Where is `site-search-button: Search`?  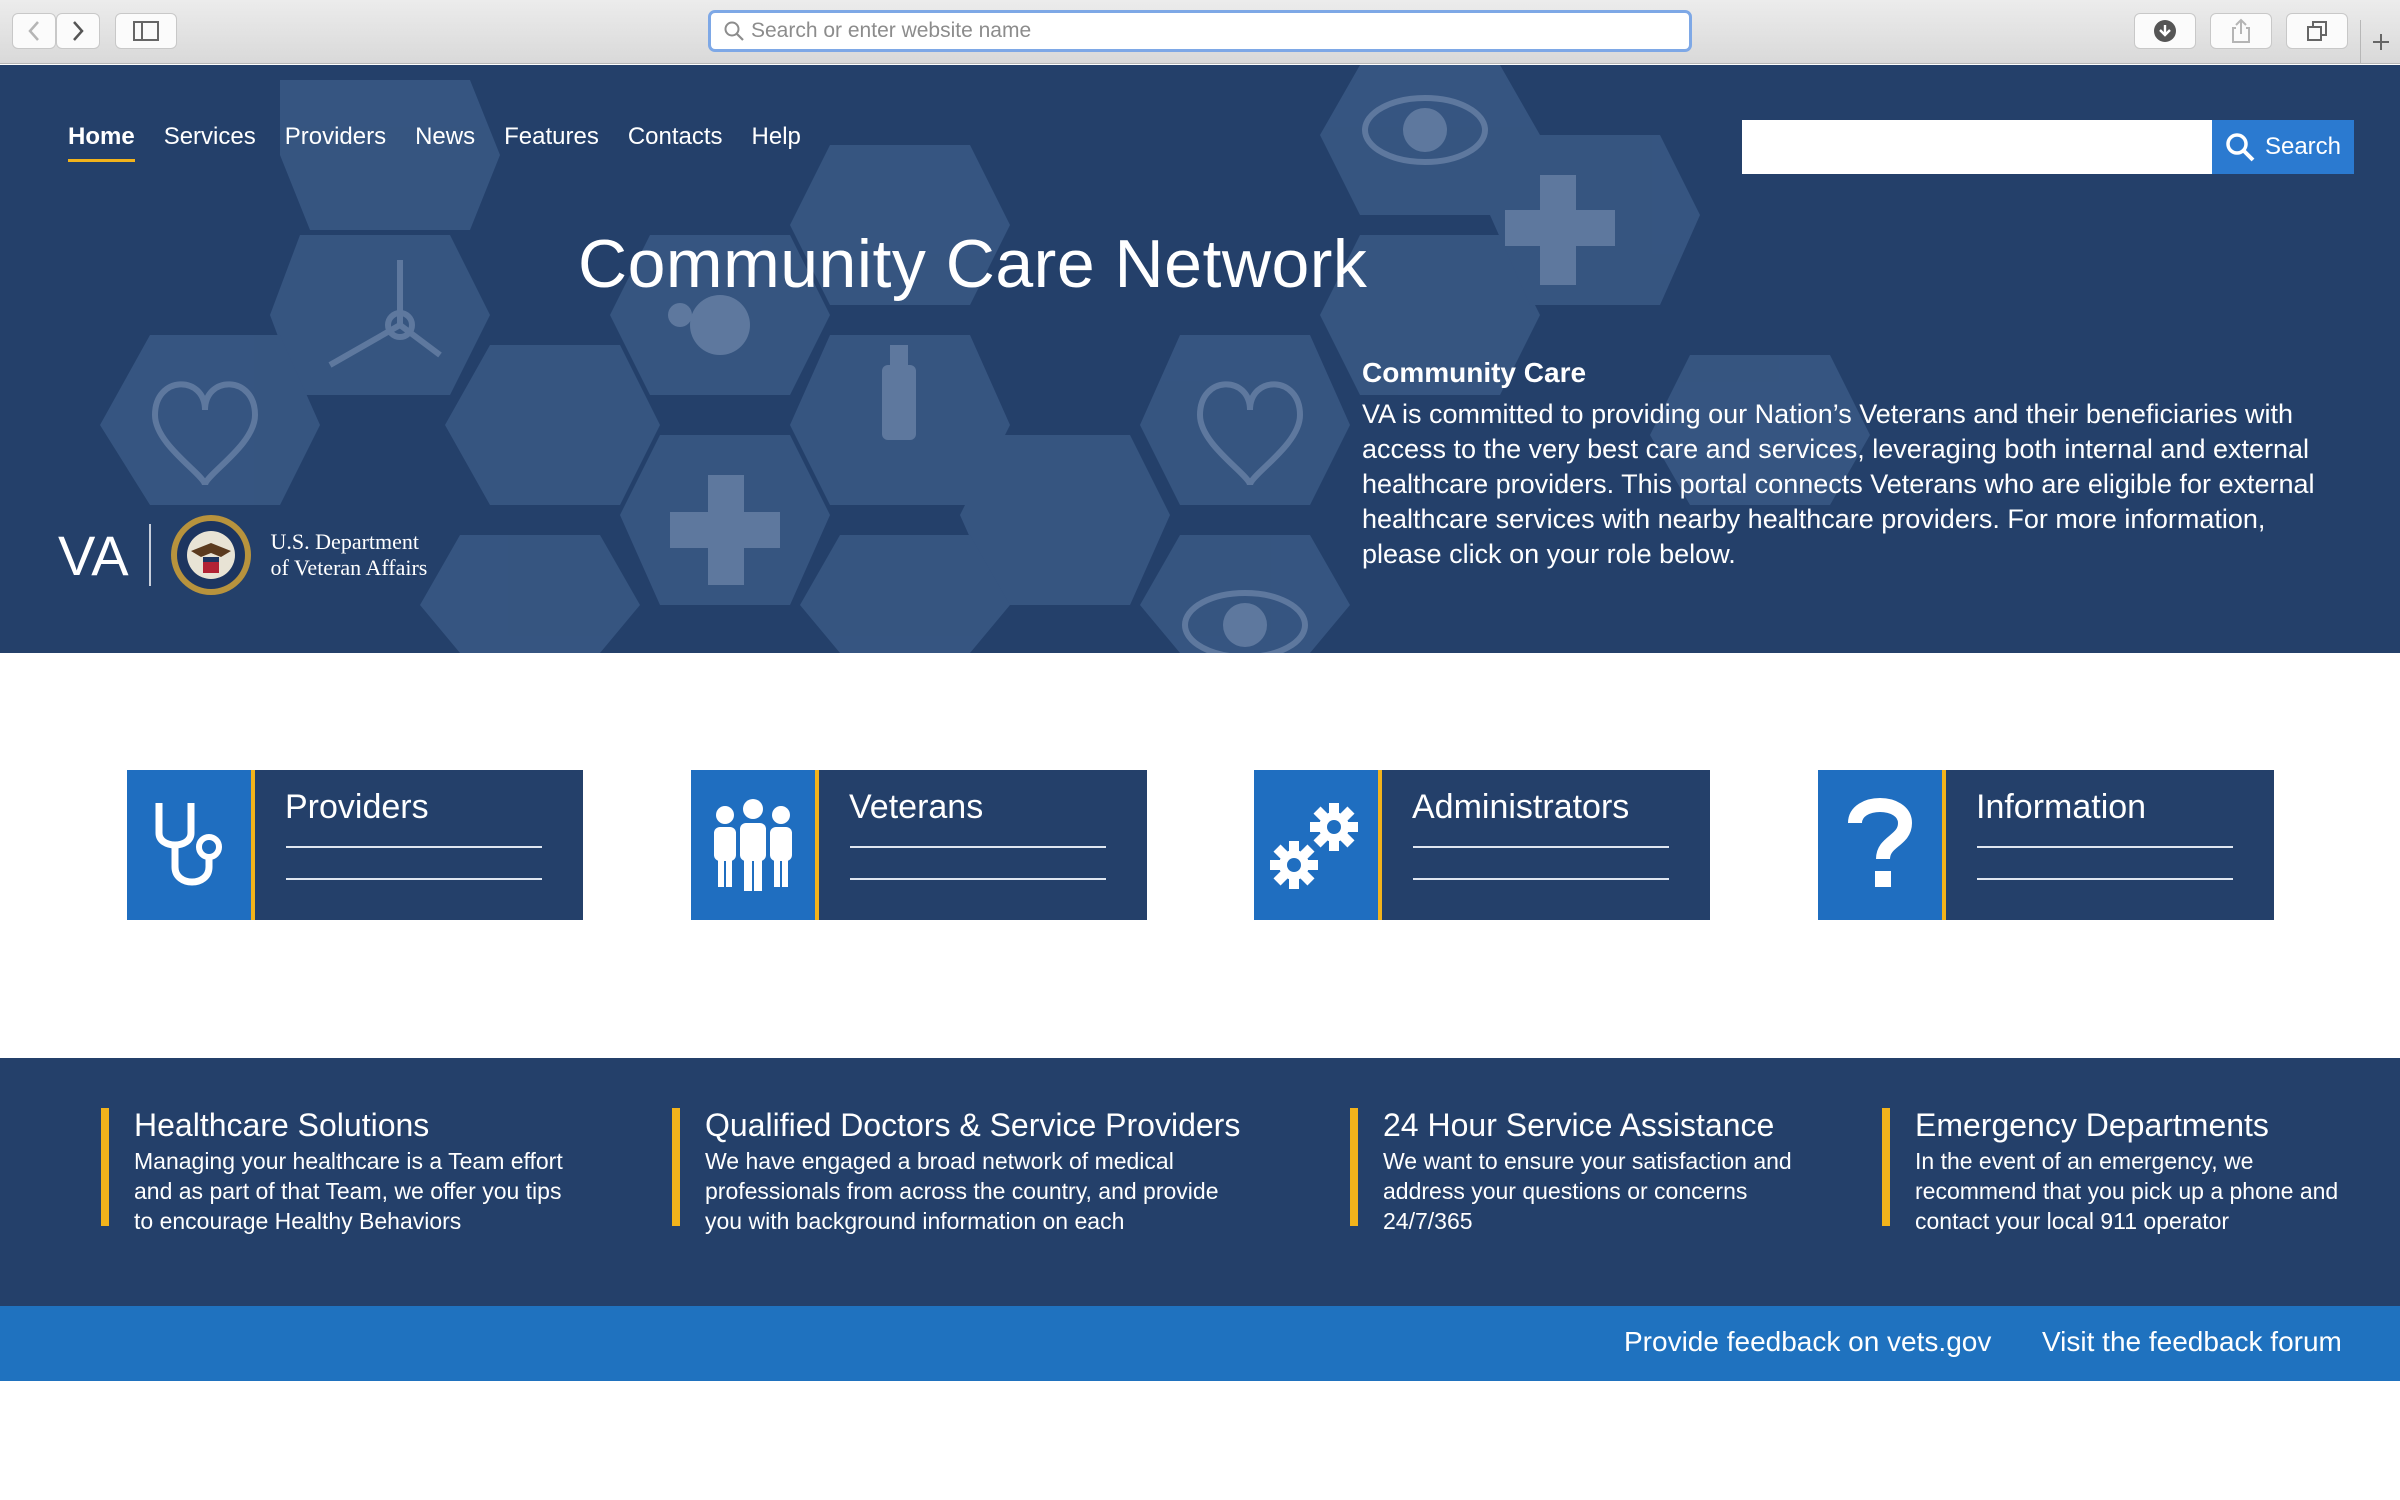 site-search-button: Search is located at coordinates (2283, 147).